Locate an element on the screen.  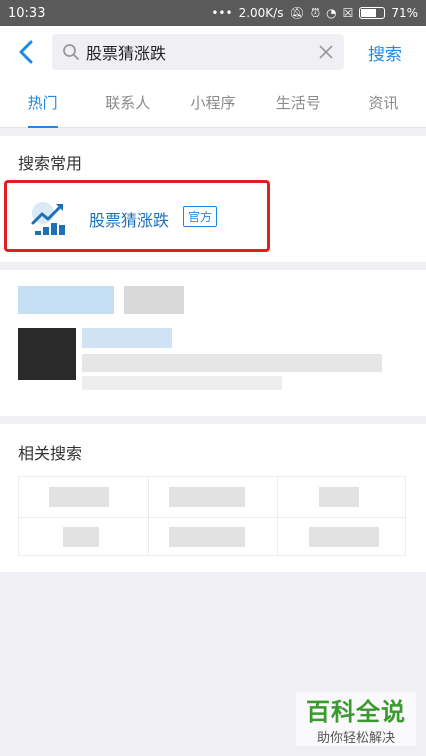
alarm-icon: ⏰︎ is located at coordinates (315, 12).